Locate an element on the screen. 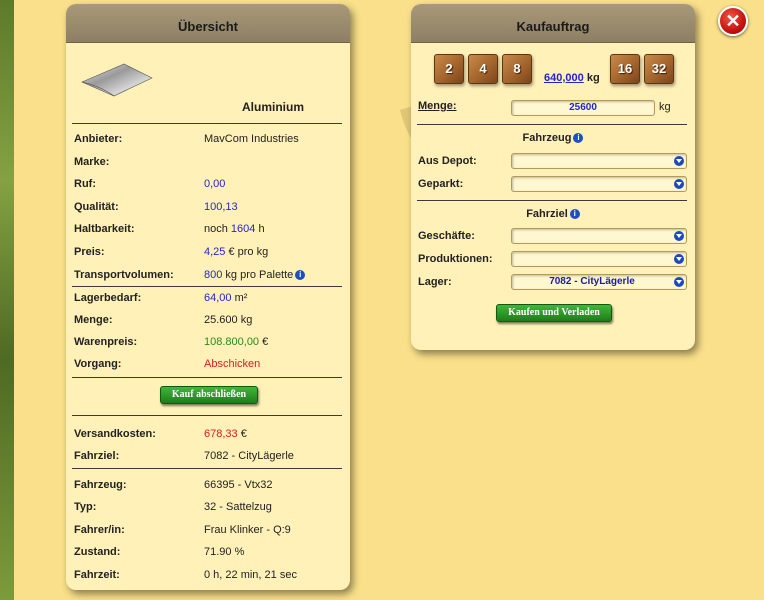  row-value-text: 0,00 is located at coordinates (215, 184).